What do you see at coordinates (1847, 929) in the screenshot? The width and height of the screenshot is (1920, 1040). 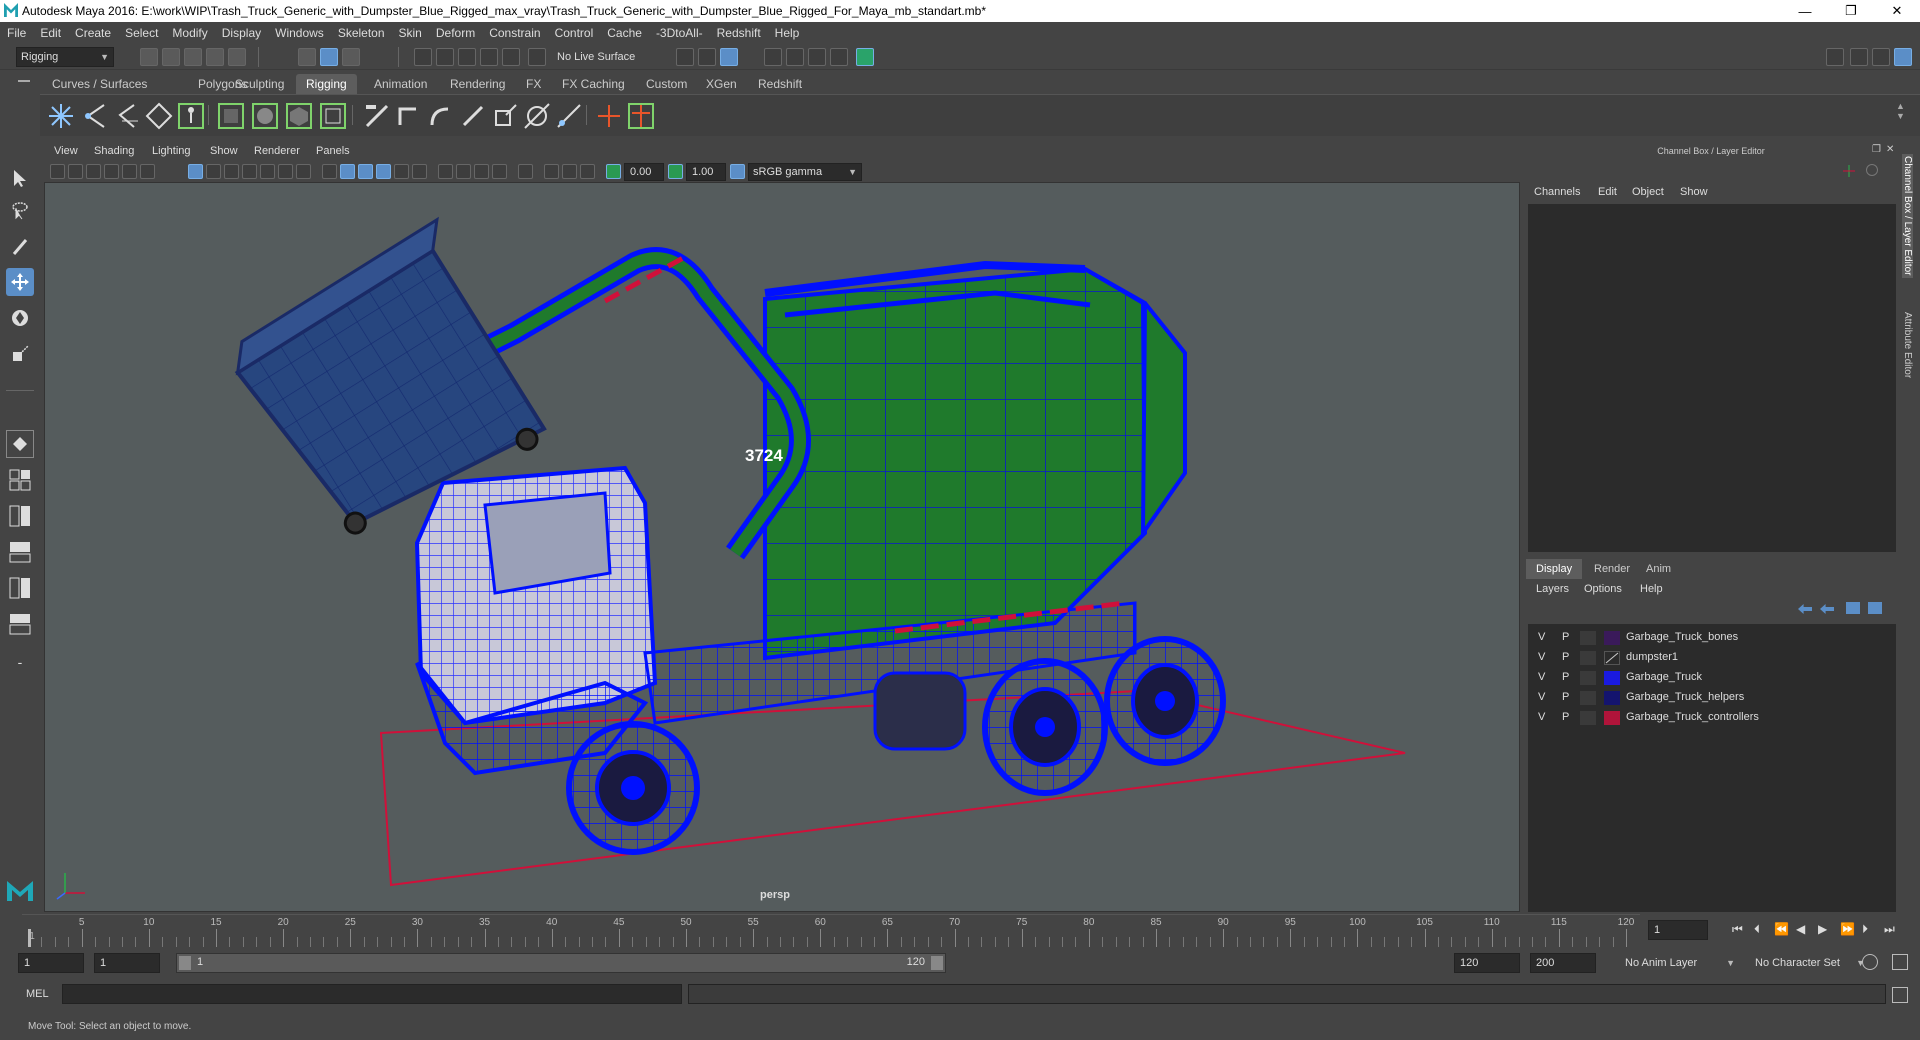 I see `step-forward-frame-icon: ⏩` at bounding box center [1847, 929].